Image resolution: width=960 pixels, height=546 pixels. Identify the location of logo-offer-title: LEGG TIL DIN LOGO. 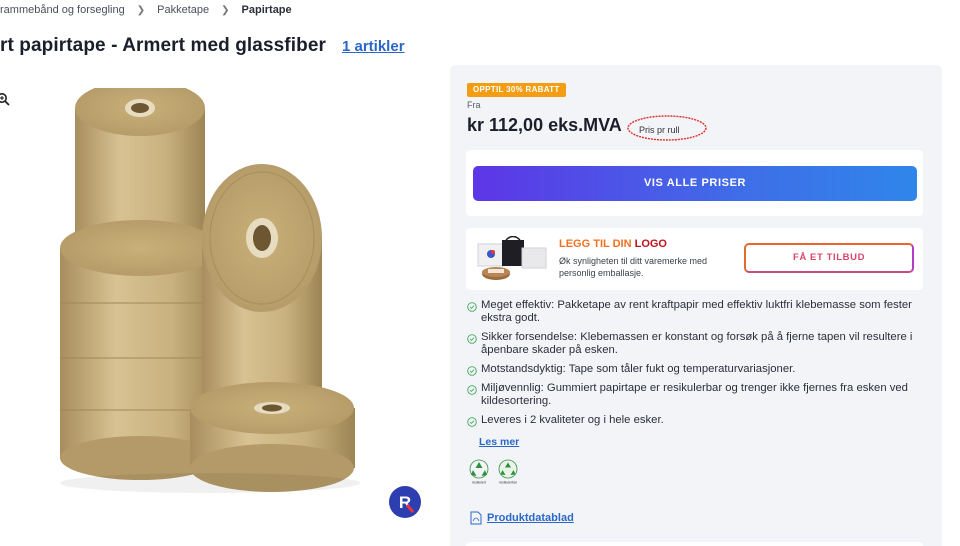
(613, 244).